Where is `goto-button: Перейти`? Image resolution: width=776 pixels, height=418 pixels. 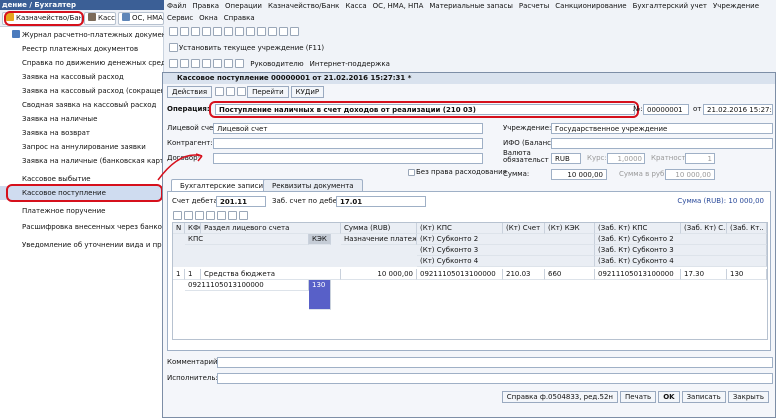 goto-button: Перейти is located at coordinates (268, 92).